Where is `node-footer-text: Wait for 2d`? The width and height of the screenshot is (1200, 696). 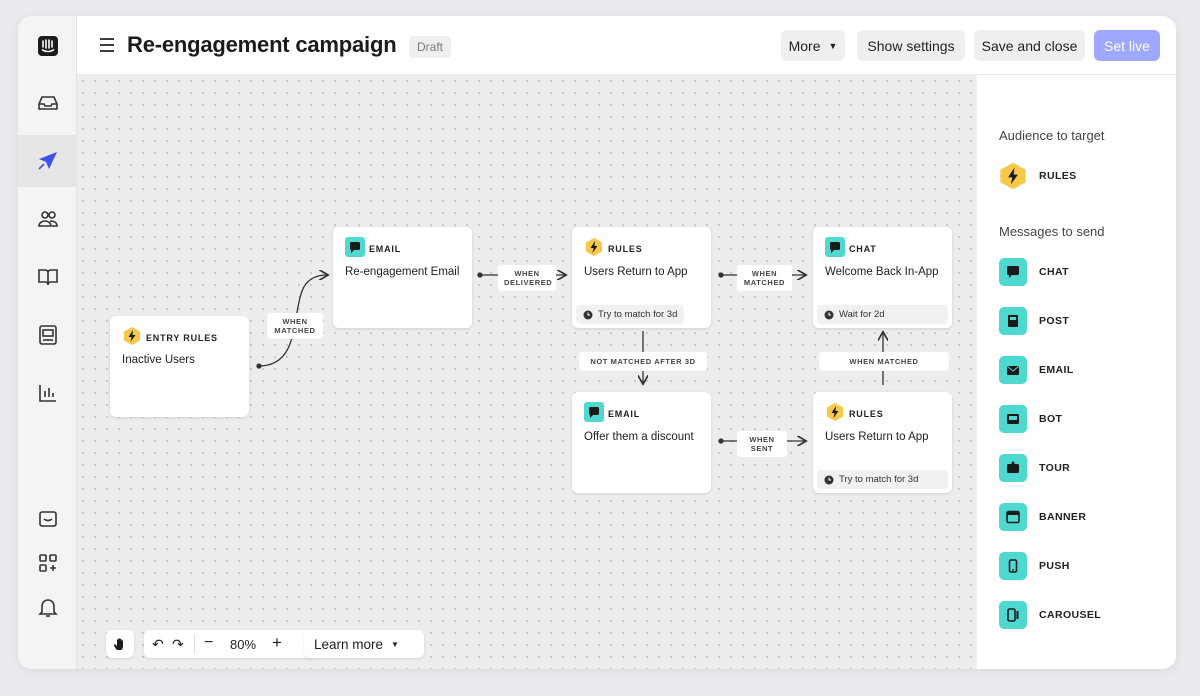 node-footer-text: Wait for 2d is located at coordinates (862, 314).